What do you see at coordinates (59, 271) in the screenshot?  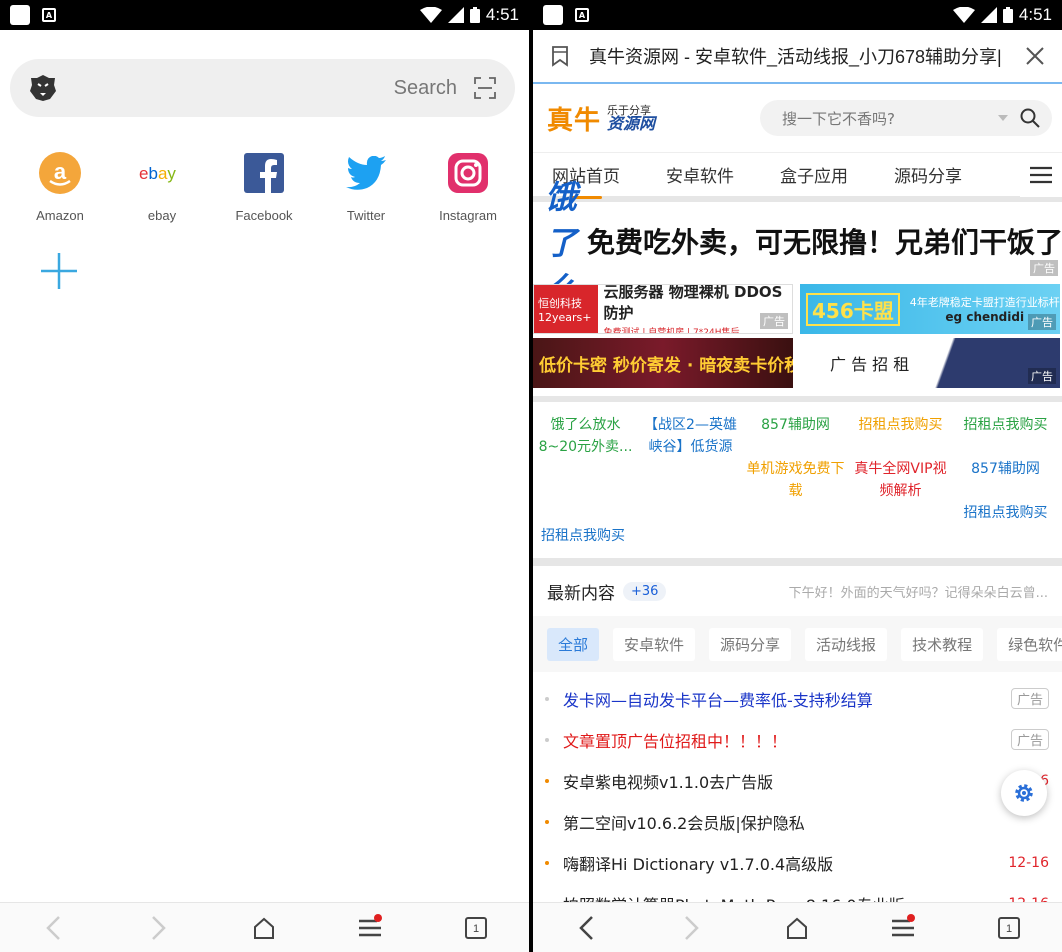 I see `add-shortcut-icon` at bounding box center [59, 271].